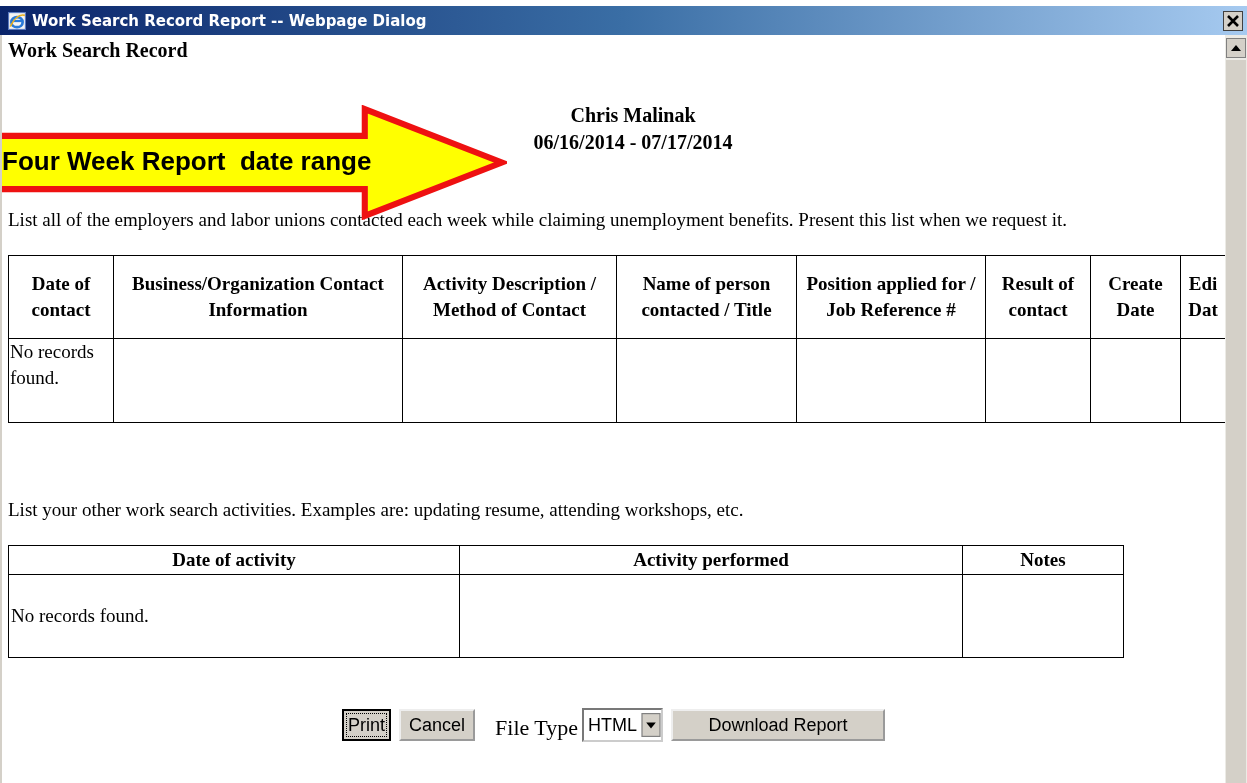 Image resolution: width=1247 pixels, height=783 pixels. What do you see at coordinates (98, 50) in the screenshot?
I see `report-heading: Work Search Record` at bounding box center [98, 50].